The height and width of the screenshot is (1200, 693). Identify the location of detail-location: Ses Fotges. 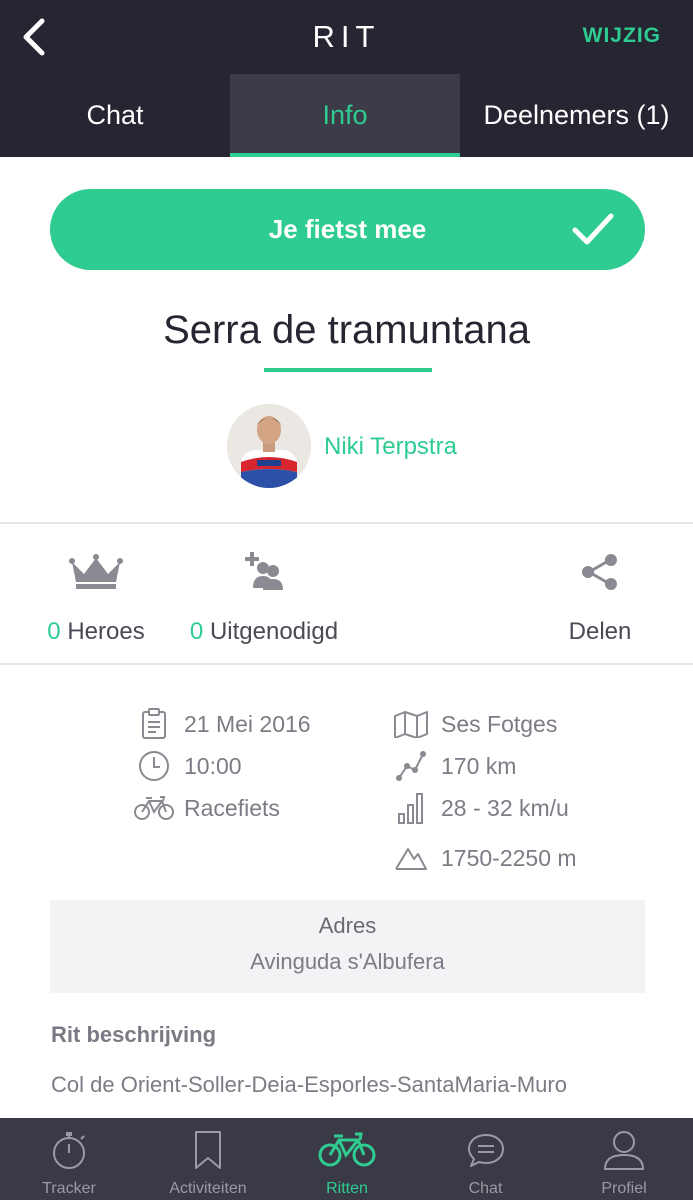
(474, 724).